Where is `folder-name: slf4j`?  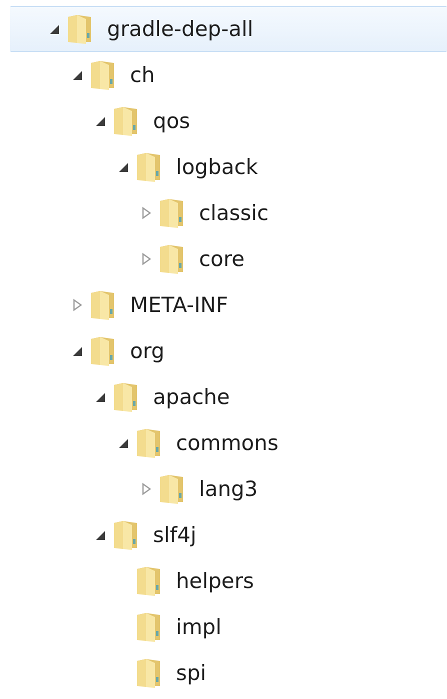 folder-name: slf4j is located at coordinates (174, 535).